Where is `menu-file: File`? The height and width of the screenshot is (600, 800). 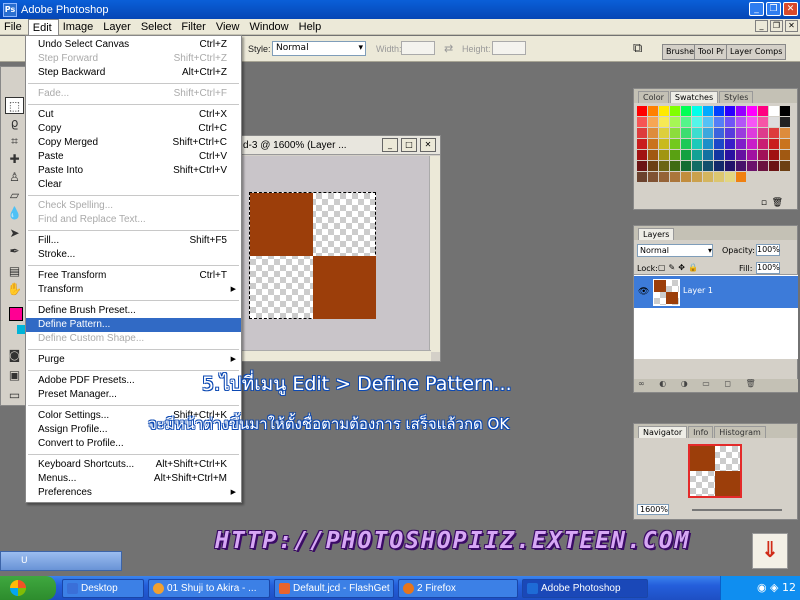
menu-file: File is located at coordinates (14, 27).